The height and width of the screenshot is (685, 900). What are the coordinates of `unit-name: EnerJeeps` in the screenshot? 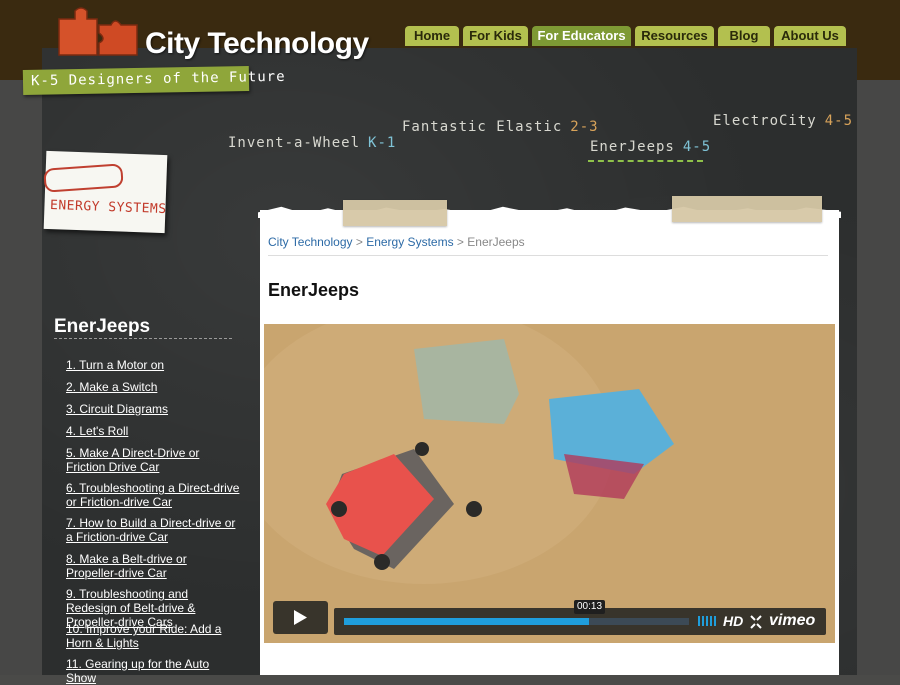 It's located at (632, 147).